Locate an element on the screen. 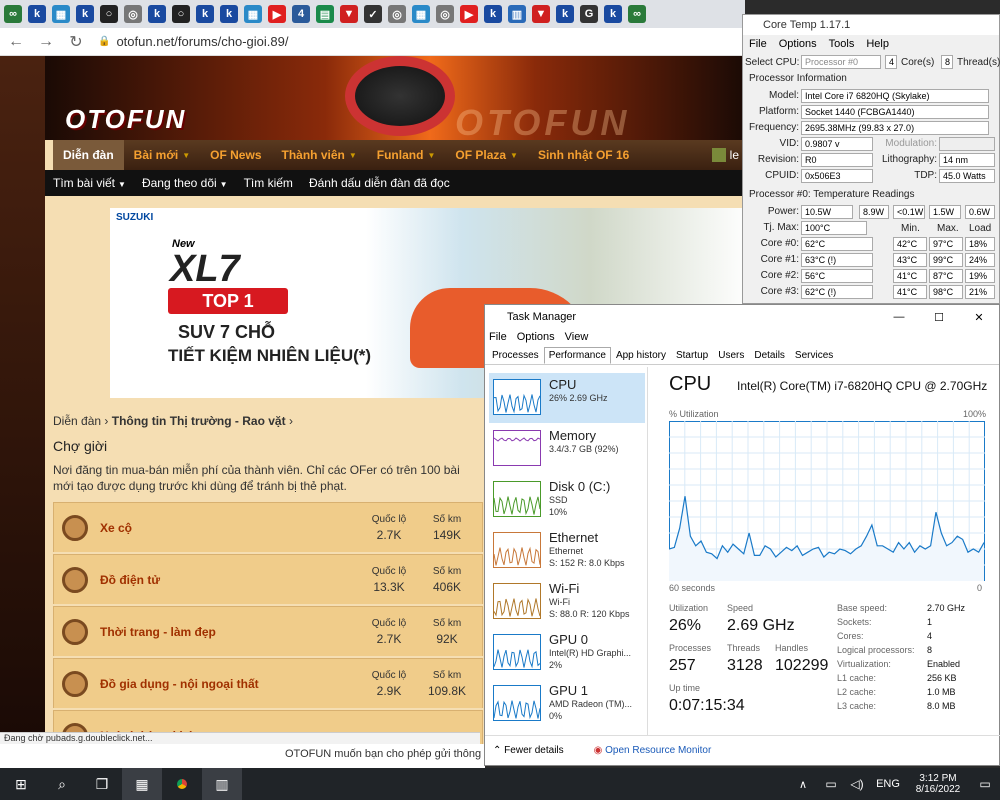 This screenshot has height=800, width=1000. notifications-icon: ▭ is located at coordinates (985, 784).